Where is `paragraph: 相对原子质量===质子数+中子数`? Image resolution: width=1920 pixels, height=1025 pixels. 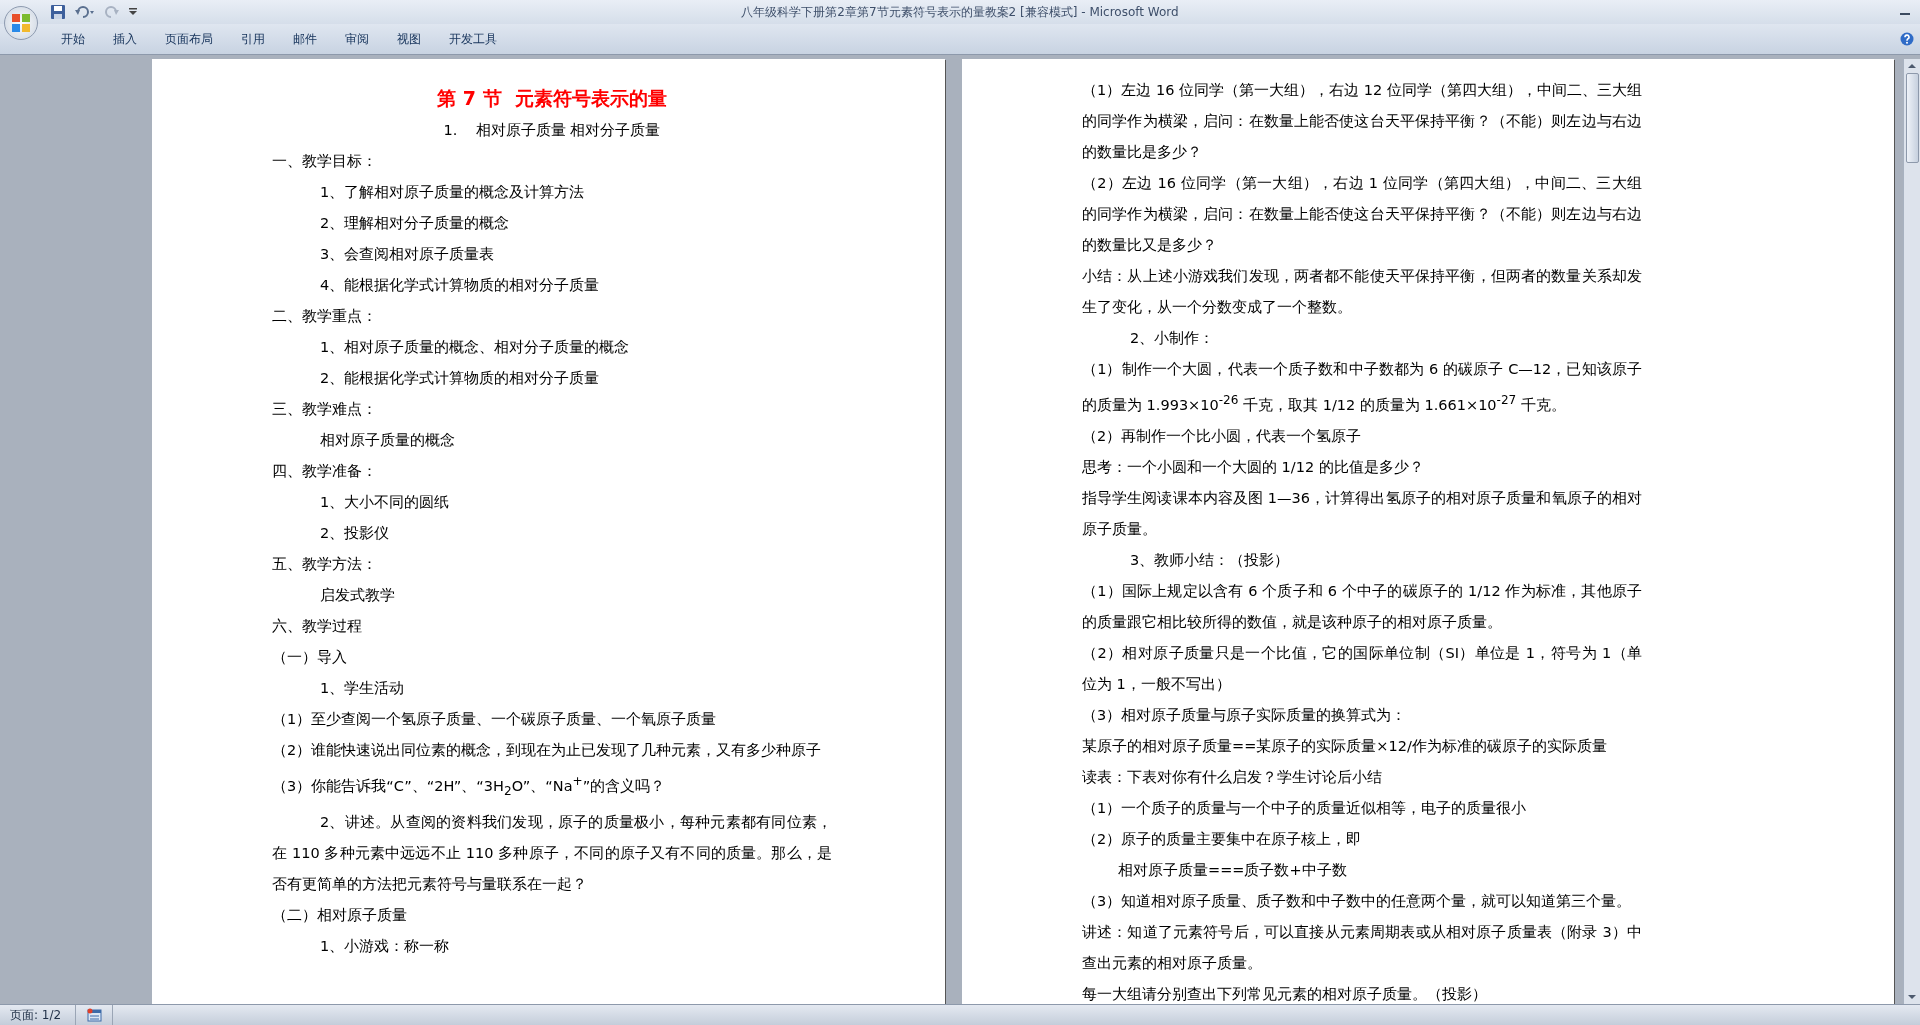 paragraph: 相对原子质量===质子数+中子数 is located at coordinates (1232, 870).